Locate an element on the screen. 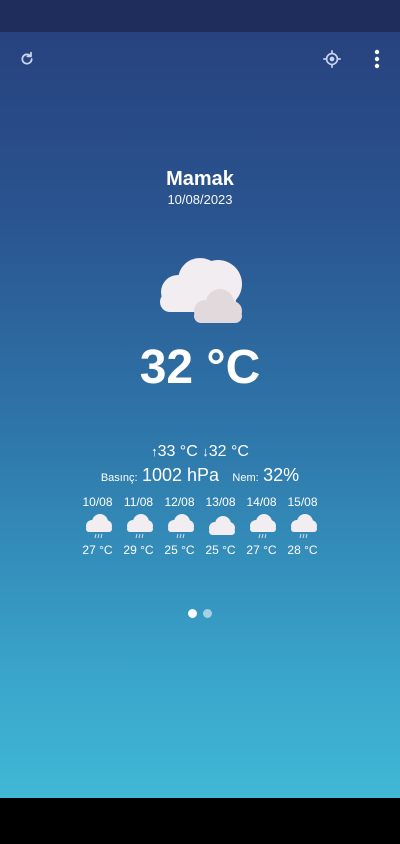  forecast-day: 12/08 25 °C is located at coordinates (179, 529).